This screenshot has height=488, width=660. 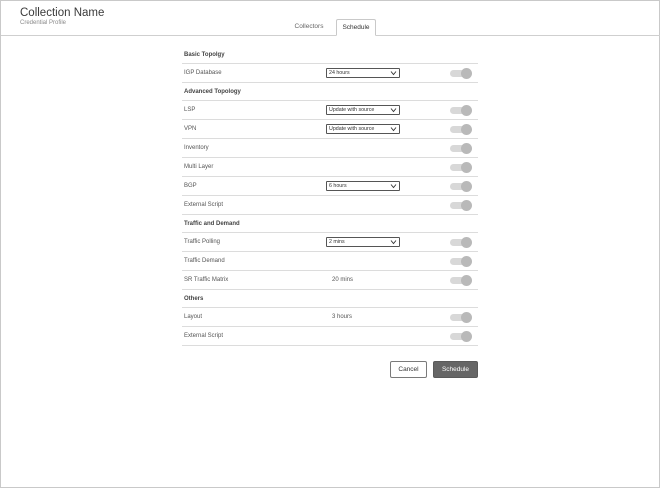 What do you see at coordinates (309, 27) in the screenshot?
I see `tab-collectors: Collectors` at bounding box center [309, 27].